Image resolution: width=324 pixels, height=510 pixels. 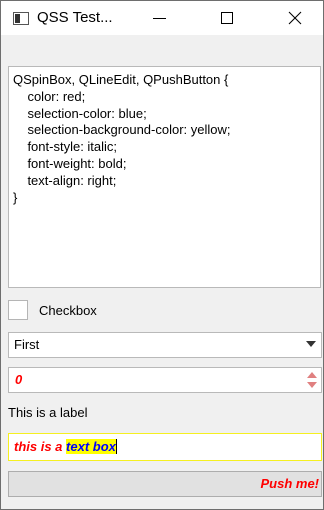 I want to click on spin-buttons, so click(x=312, y=380).